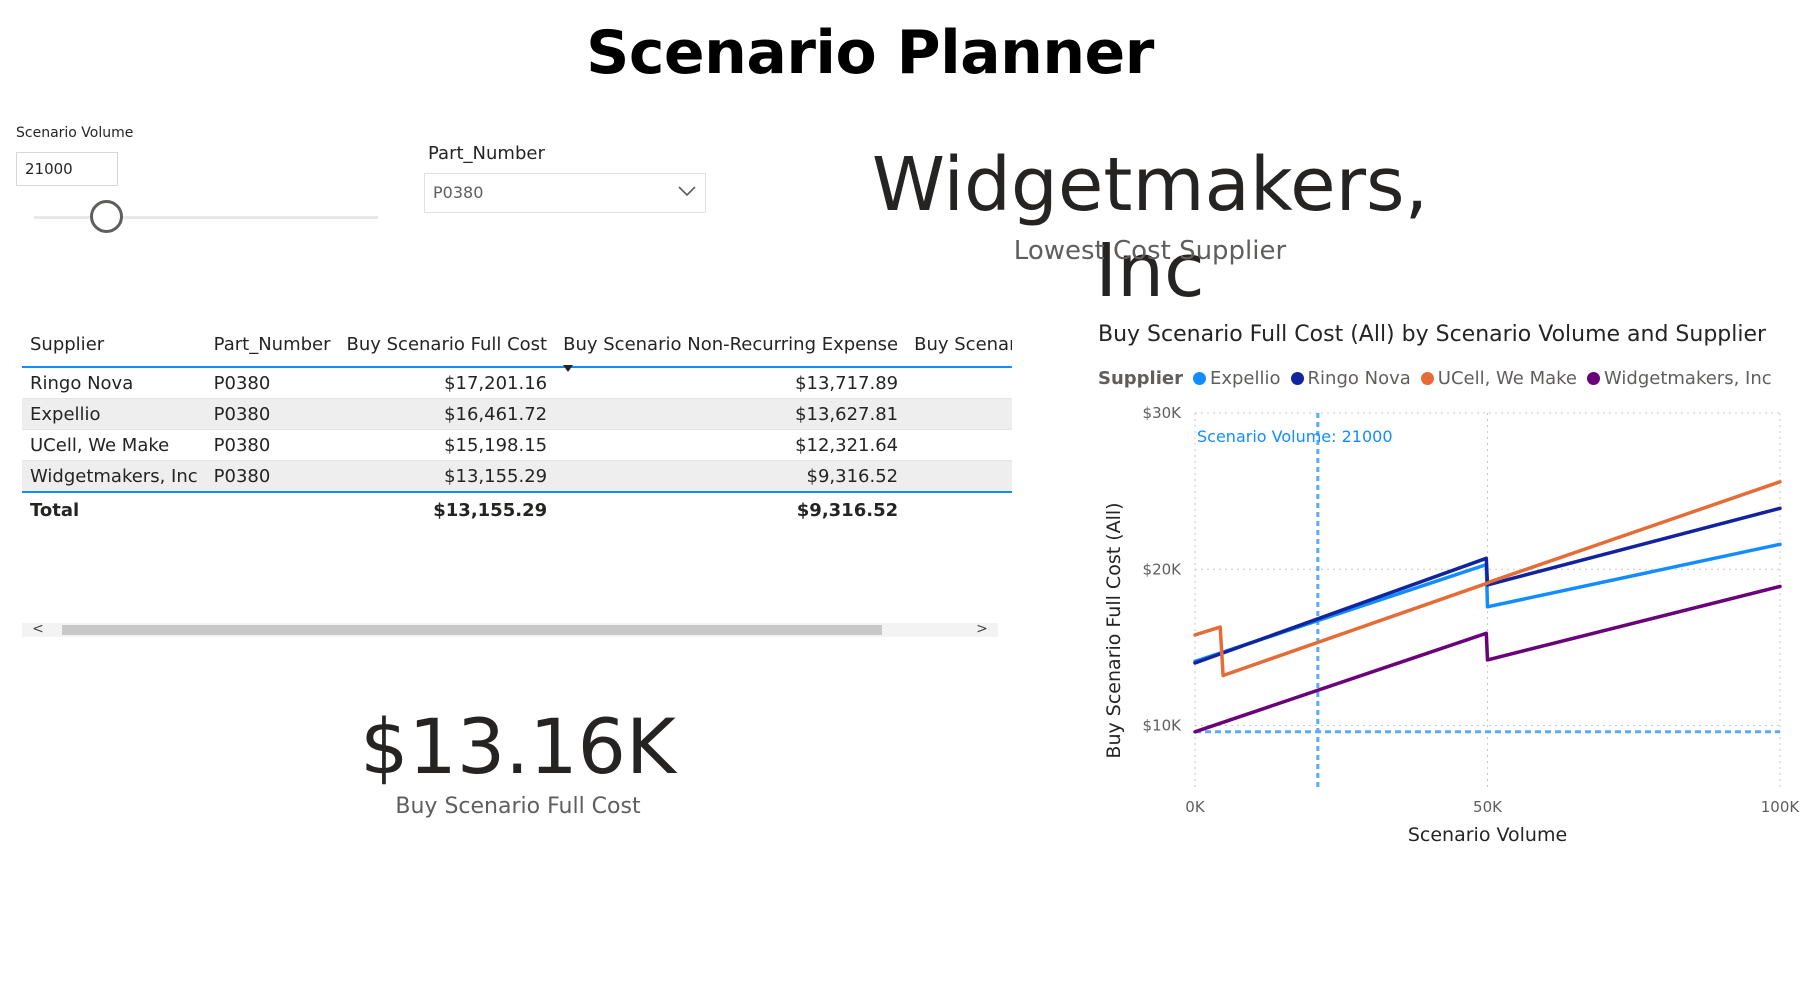  I want to click on table-row: Ringo Nova P0380 $17,201.16 $13,717.89, so click(517, 383).